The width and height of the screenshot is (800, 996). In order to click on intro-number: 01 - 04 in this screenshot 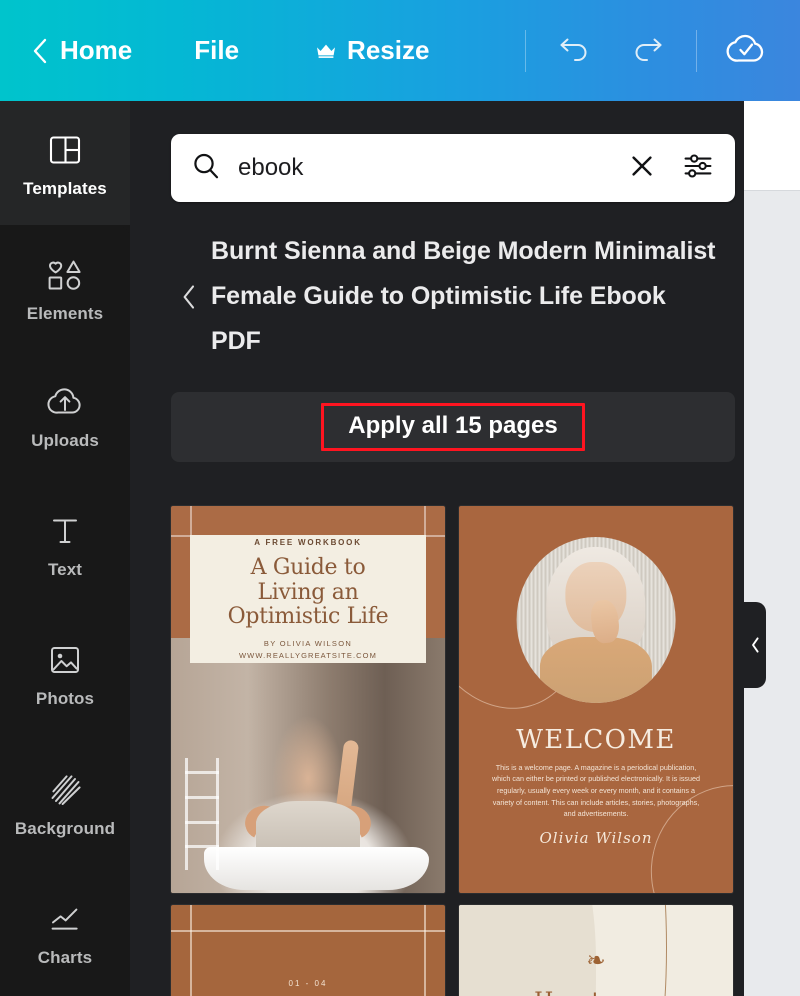, I will do `click(308, 983)`.